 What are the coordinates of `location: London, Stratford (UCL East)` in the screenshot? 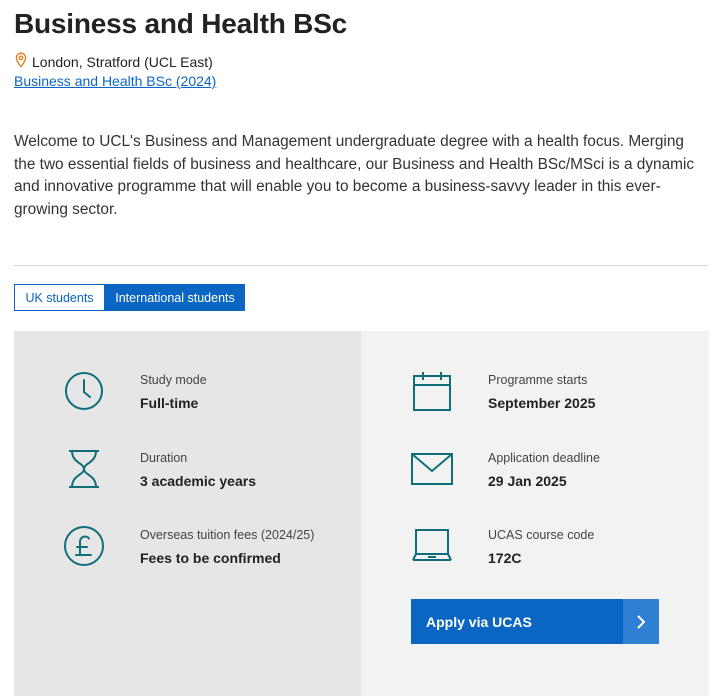 It's located at (113, 61).